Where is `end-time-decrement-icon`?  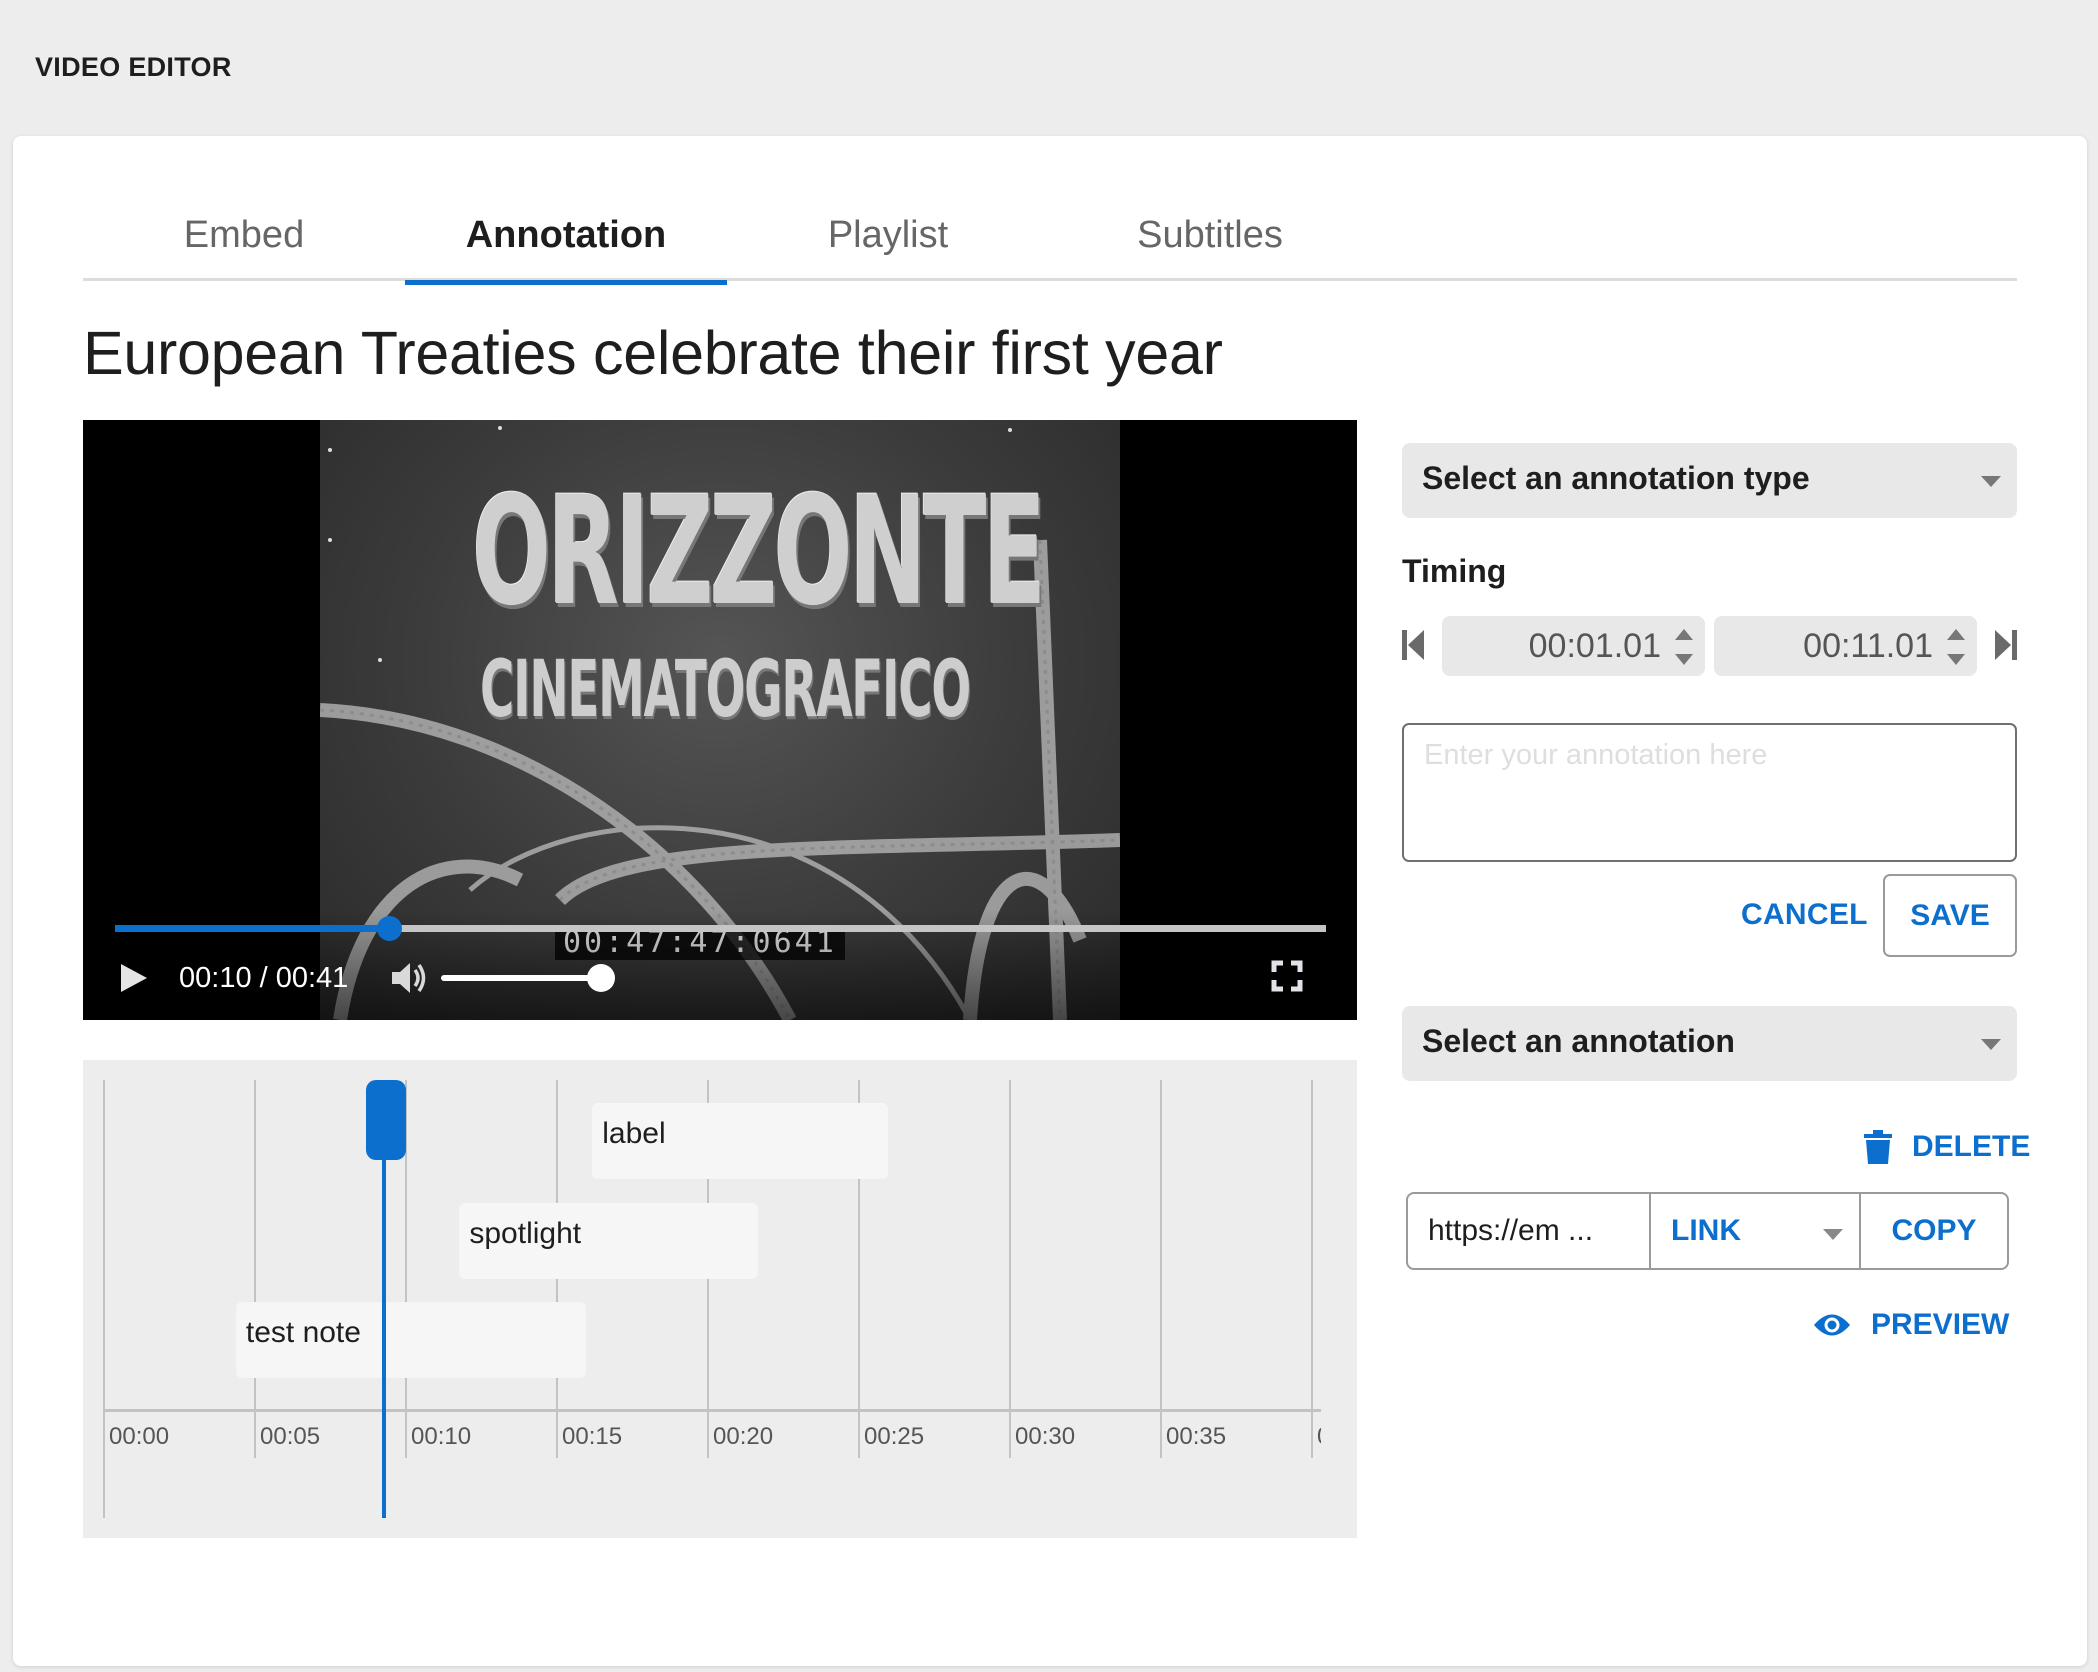
end-time-decrement-icon is located at coordinates (1956, 659).